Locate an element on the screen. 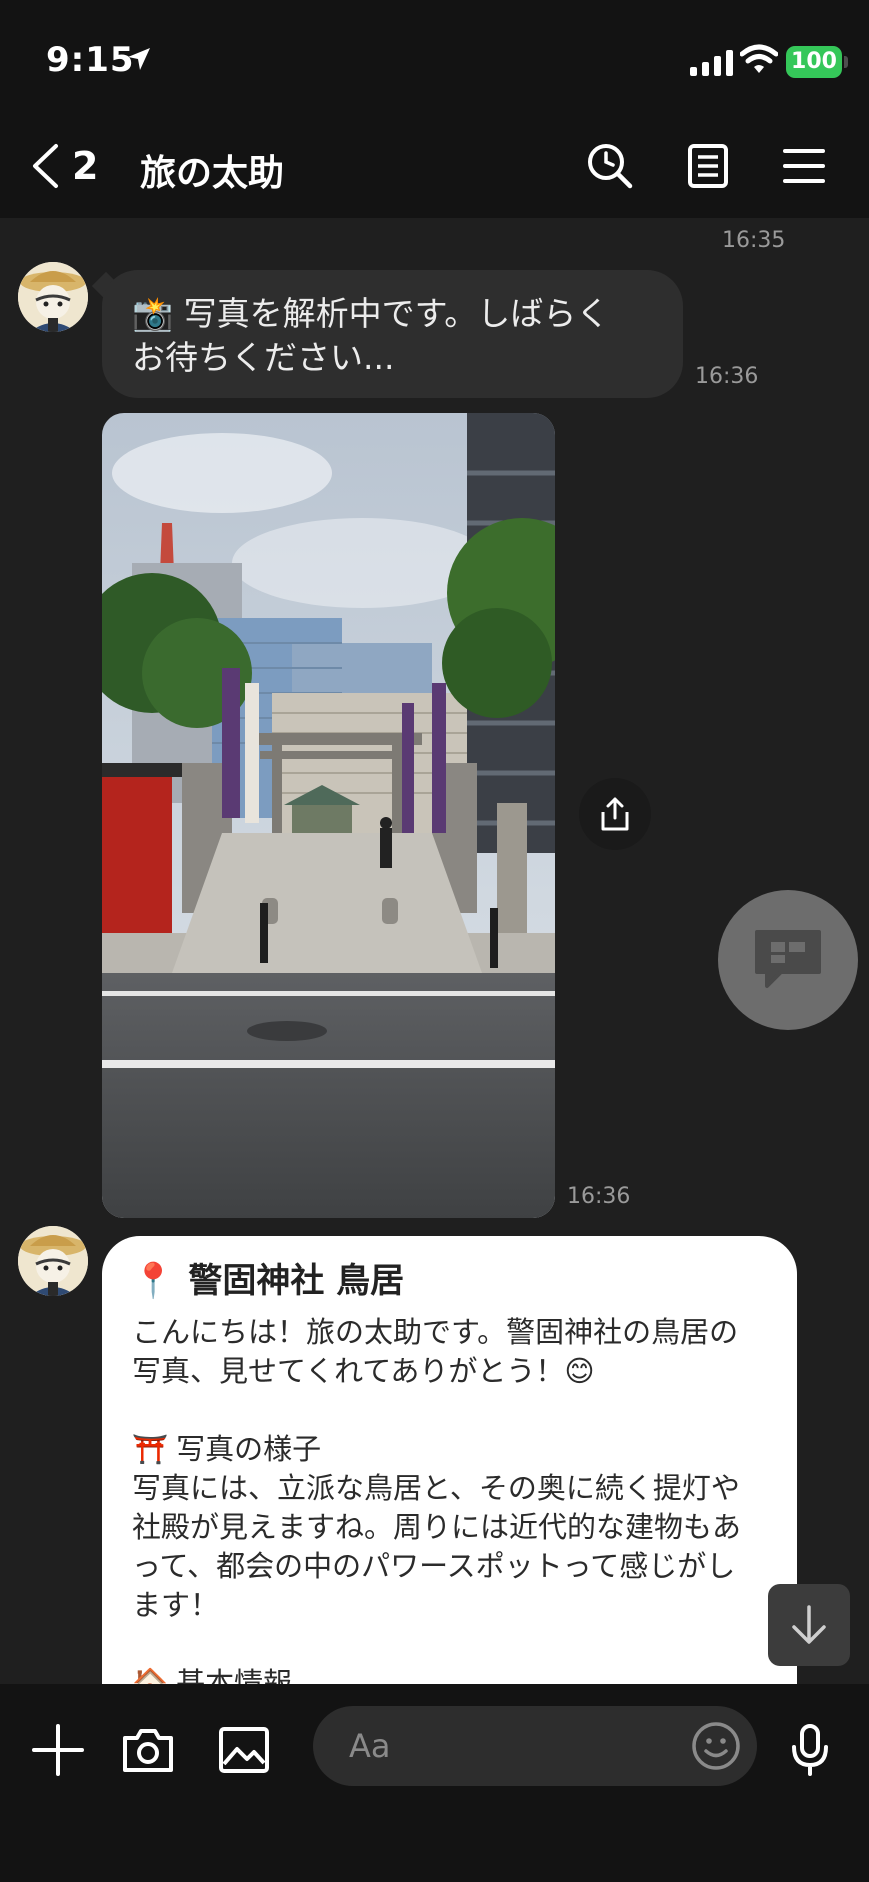 The width and height of the screenshot is (869, 1882). top-bar: 9:15 100 2 旅の太助 is located at coordinates (434, 109).